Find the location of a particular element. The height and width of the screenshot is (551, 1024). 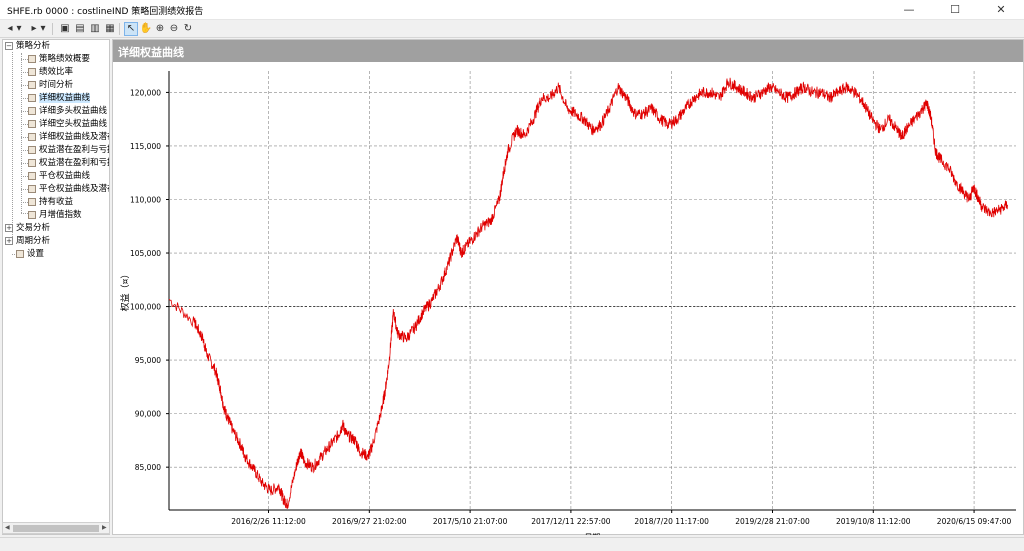

scroll-right-icon: ▶ is located at coordinates (104, 528).